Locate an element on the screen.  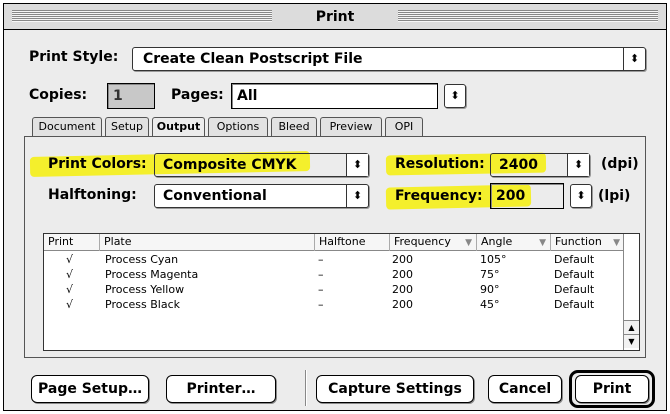
angle-value: 90° is located at coordinates (490, 289).